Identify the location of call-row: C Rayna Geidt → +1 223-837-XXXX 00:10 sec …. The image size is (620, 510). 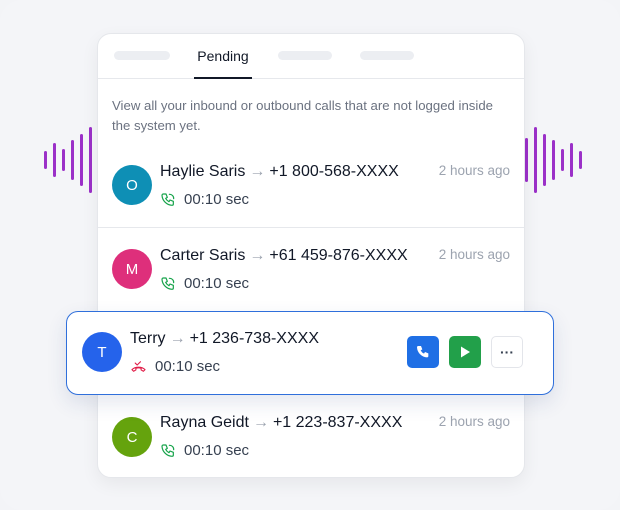
(311, 436).